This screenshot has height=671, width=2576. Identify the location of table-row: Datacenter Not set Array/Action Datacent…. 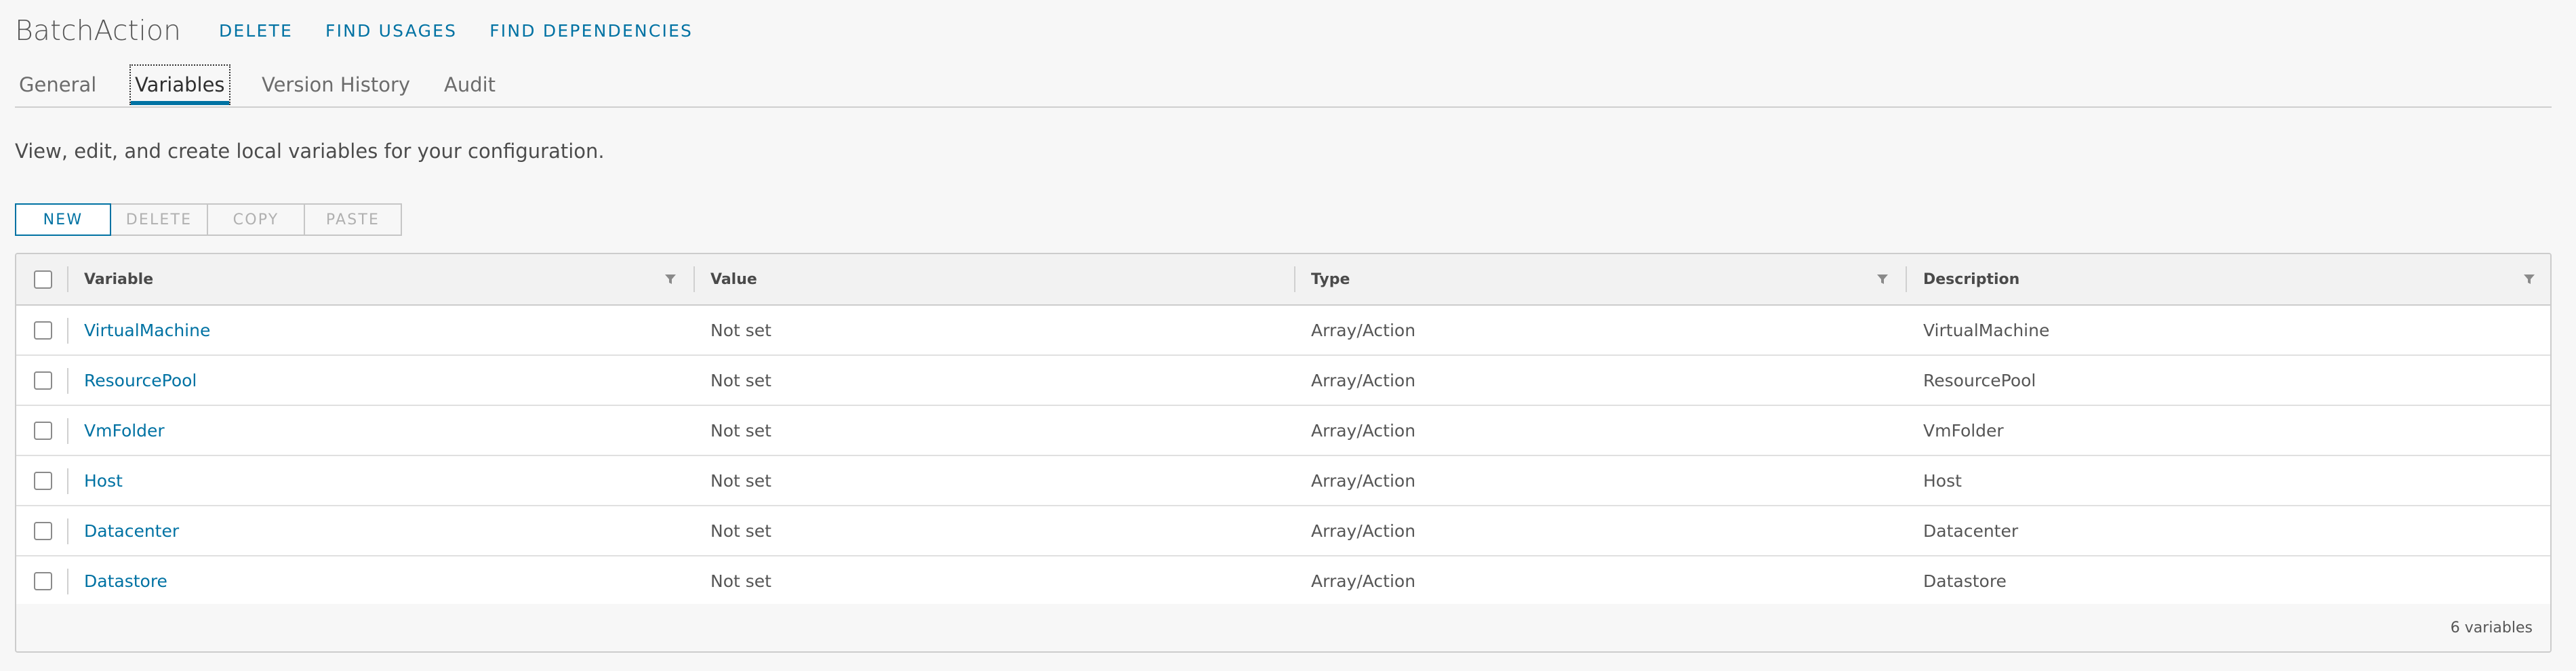
(1283, 531).